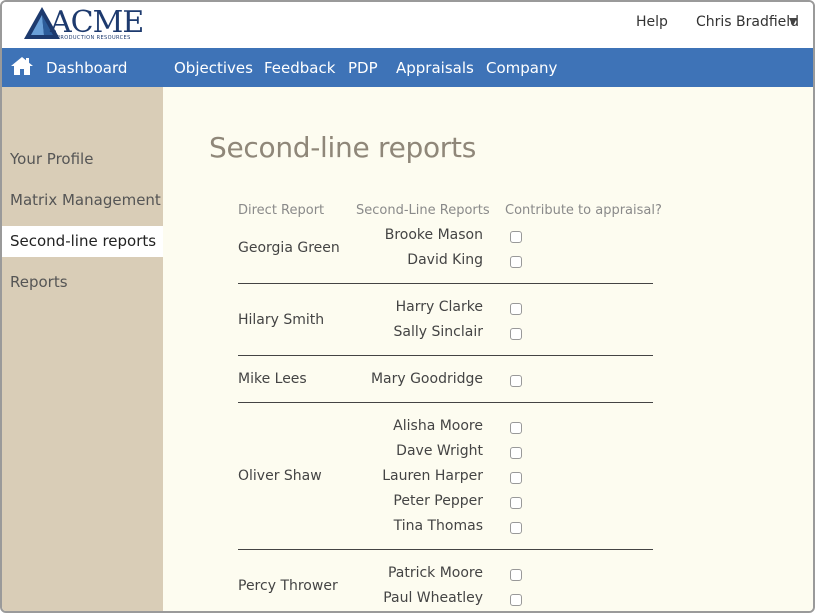 The image size is (815, 613). What do you see at coordinates (652, 22) in the screenshot?
I see `help-link: Help` at bounding box center [652, 22].